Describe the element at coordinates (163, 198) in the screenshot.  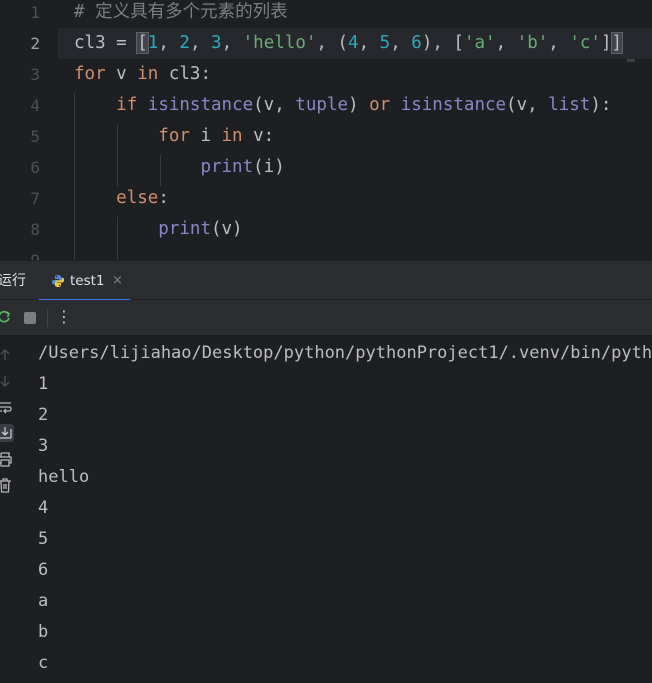
I see `code-token: :` at that location.